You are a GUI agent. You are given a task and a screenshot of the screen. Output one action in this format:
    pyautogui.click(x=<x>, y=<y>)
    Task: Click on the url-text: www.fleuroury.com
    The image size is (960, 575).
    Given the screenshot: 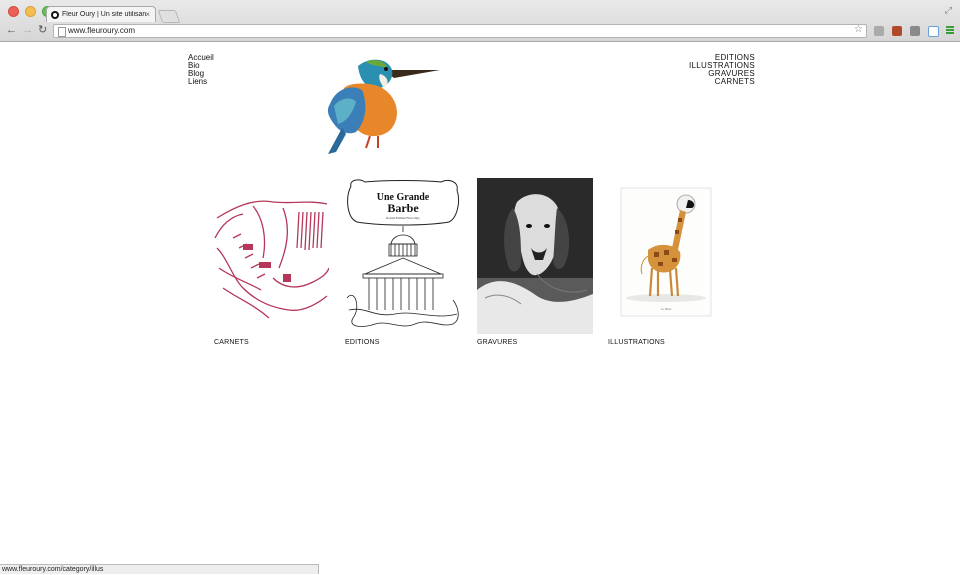 What is the action you would take?
    pyautogui.click(x=101, y=30)
    